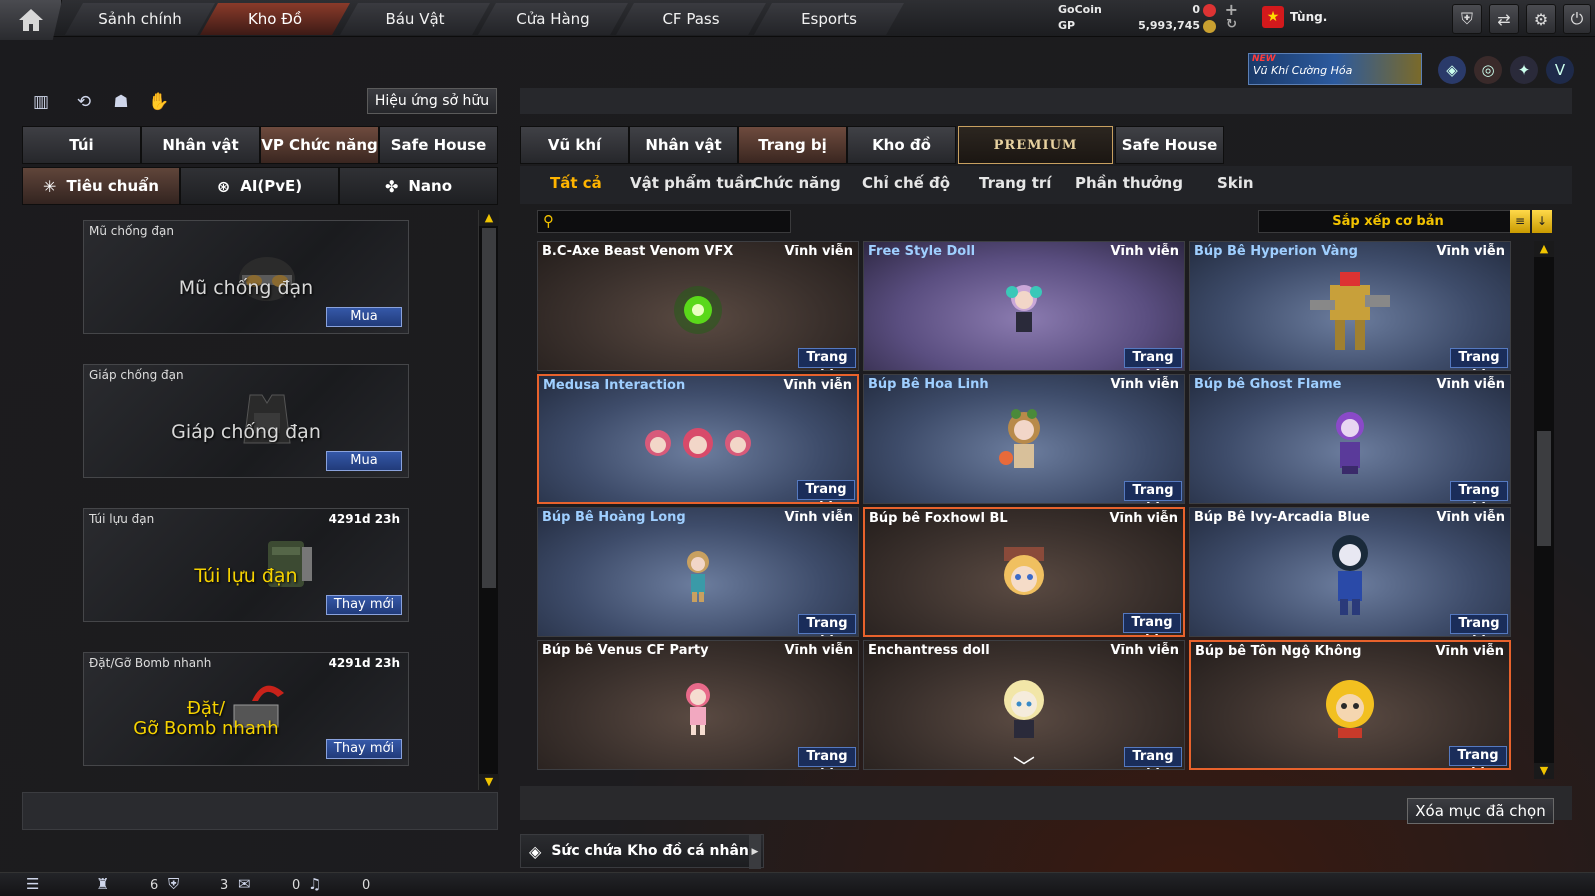  What do you see at coordinates (84, 102) in the screenshot?
I see `history-icon: ⟲` at bounding box center [84, 102].